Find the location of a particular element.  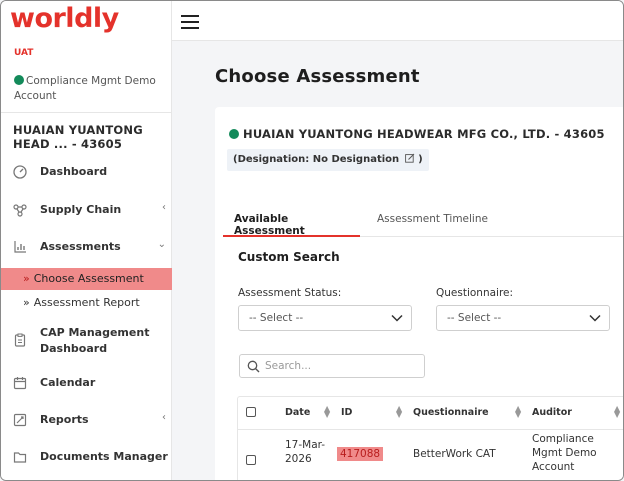

sidebar-subitem-assessment-report: » Assessment Report is located at coordinates (86, 303).